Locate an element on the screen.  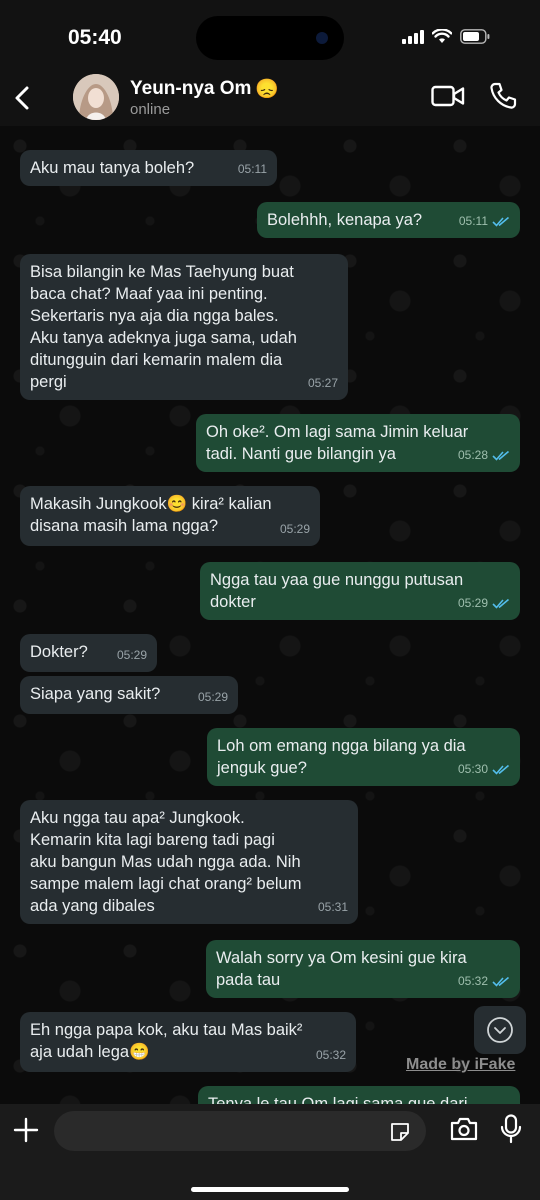
message-time: 05:28 is located at coordinates (472, 455).